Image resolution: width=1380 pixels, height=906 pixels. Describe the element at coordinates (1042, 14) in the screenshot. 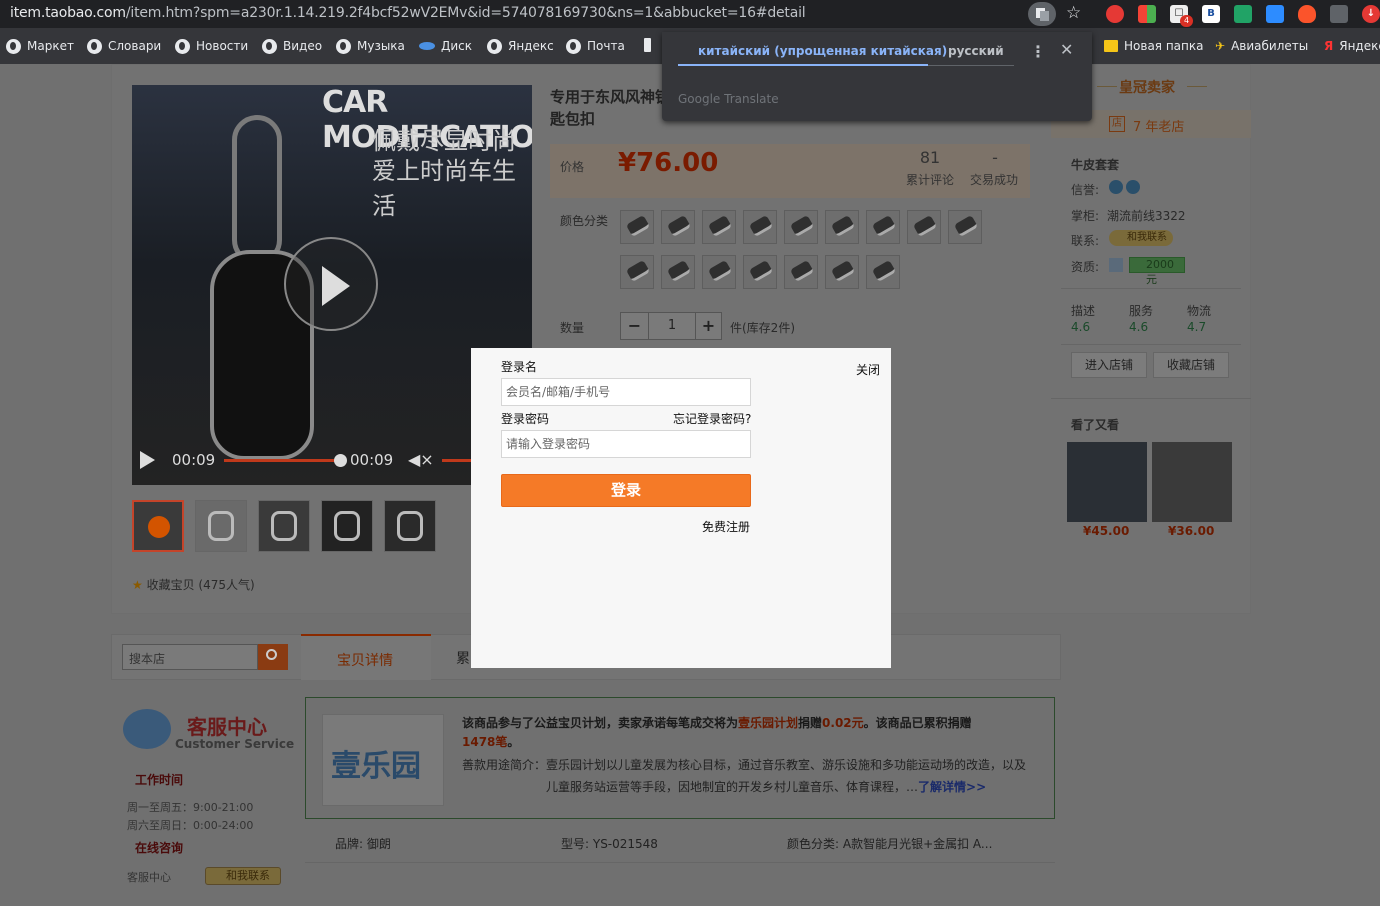

I see `translate-icon` at that location.